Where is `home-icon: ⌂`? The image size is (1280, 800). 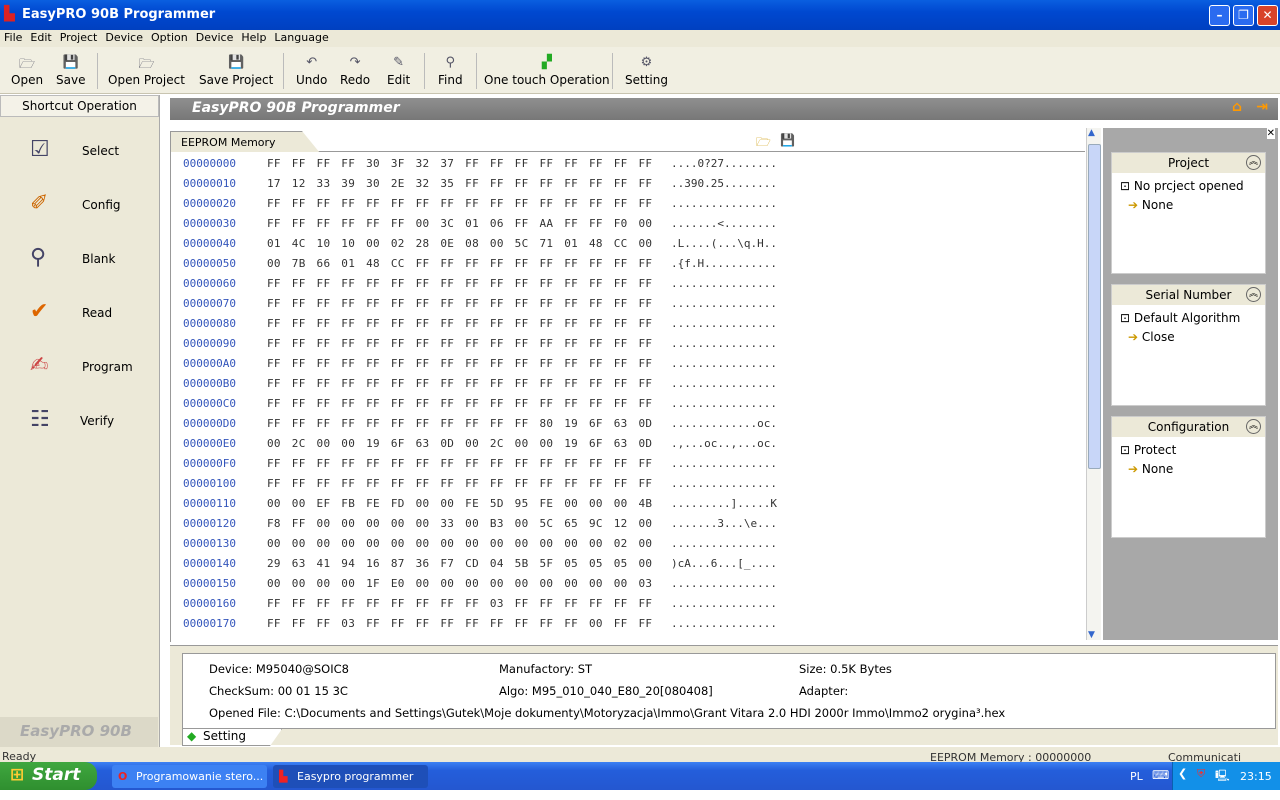
home-icon: ⌂ is located at coordinates (1237, 107).